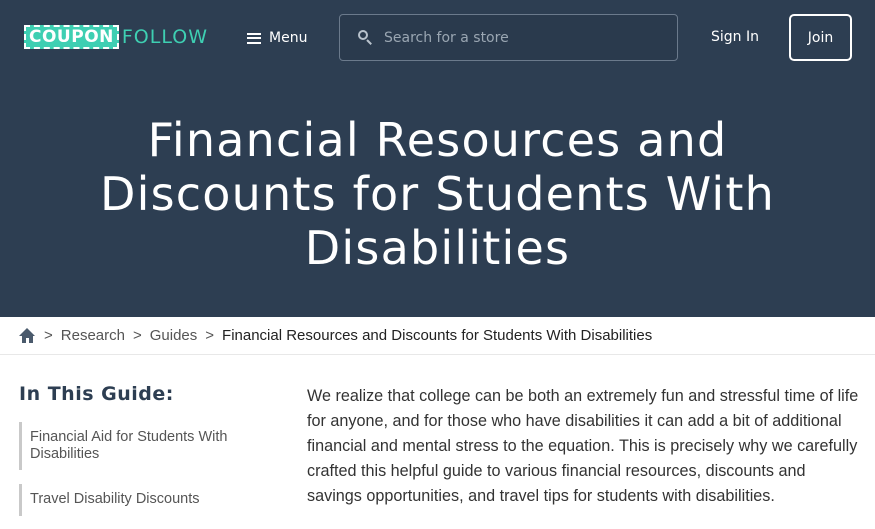 The height and width of the screenshot is (529, 875). I want to click on join-button: Join, so click(820, 37).